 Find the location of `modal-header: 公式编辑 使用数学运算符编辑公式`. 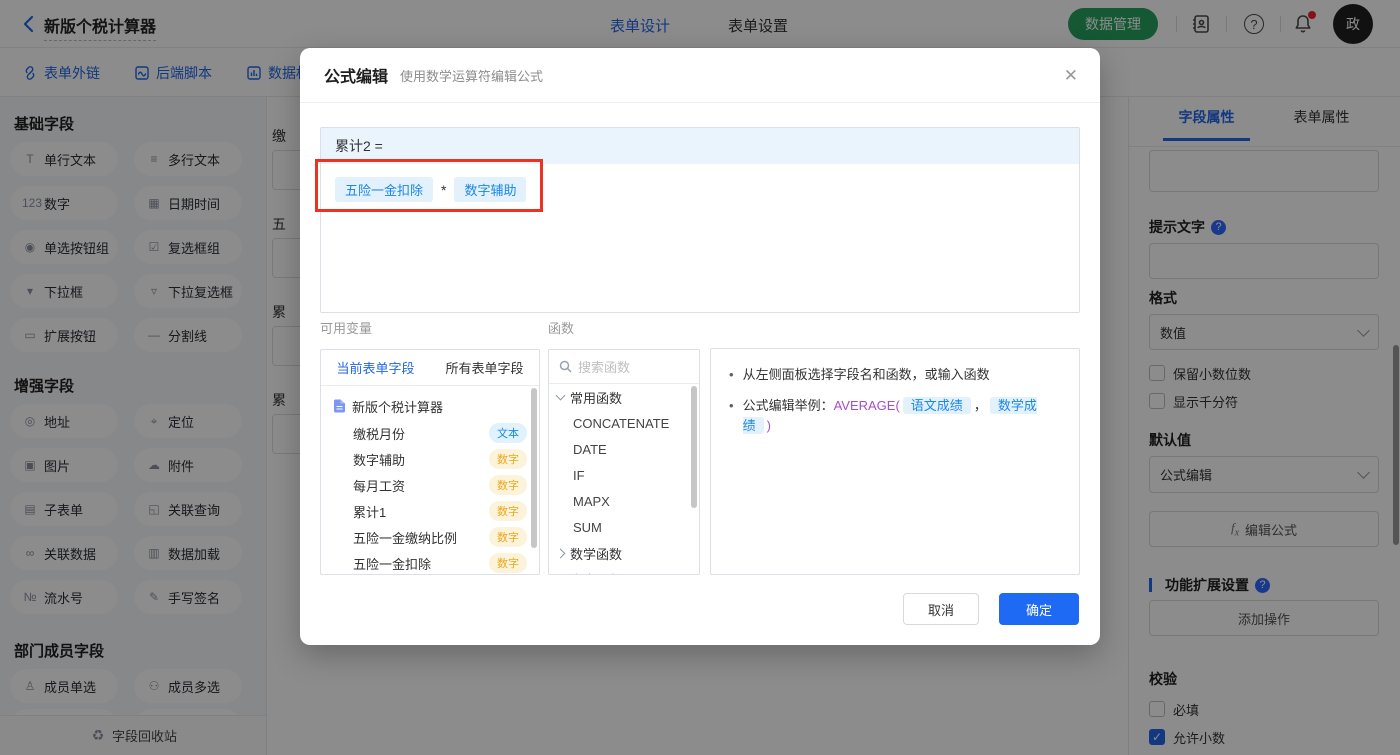

modal-header: 公式编辑 使用数学运算符编辑公式 is located at coordinates (700, 75).